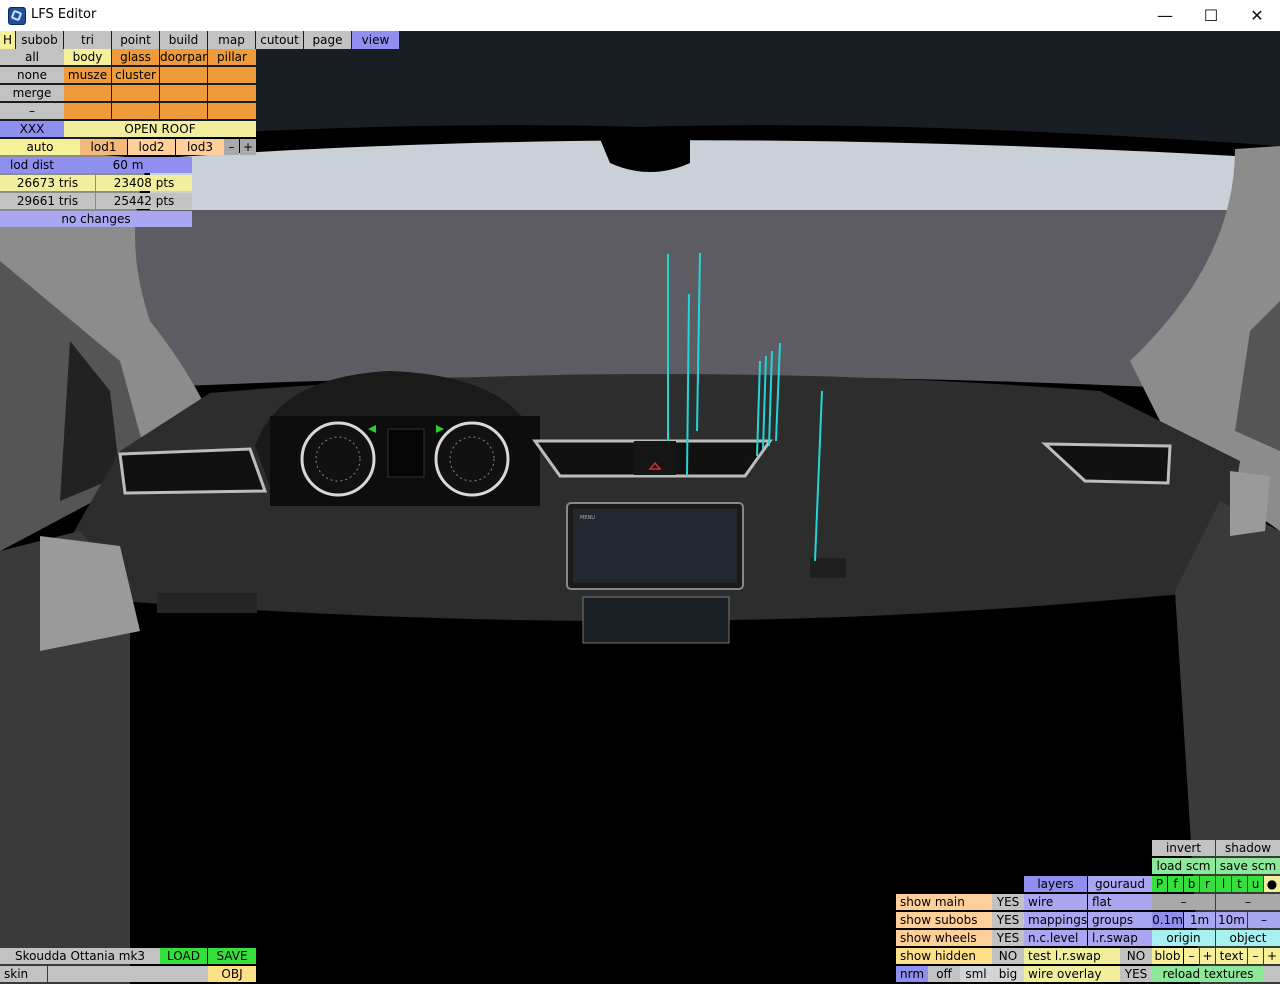  What do you see at coordinates (144, 201) in the screenshot?
I see `pts-count-2: 25442 pts` at bounding box center [144, 201].